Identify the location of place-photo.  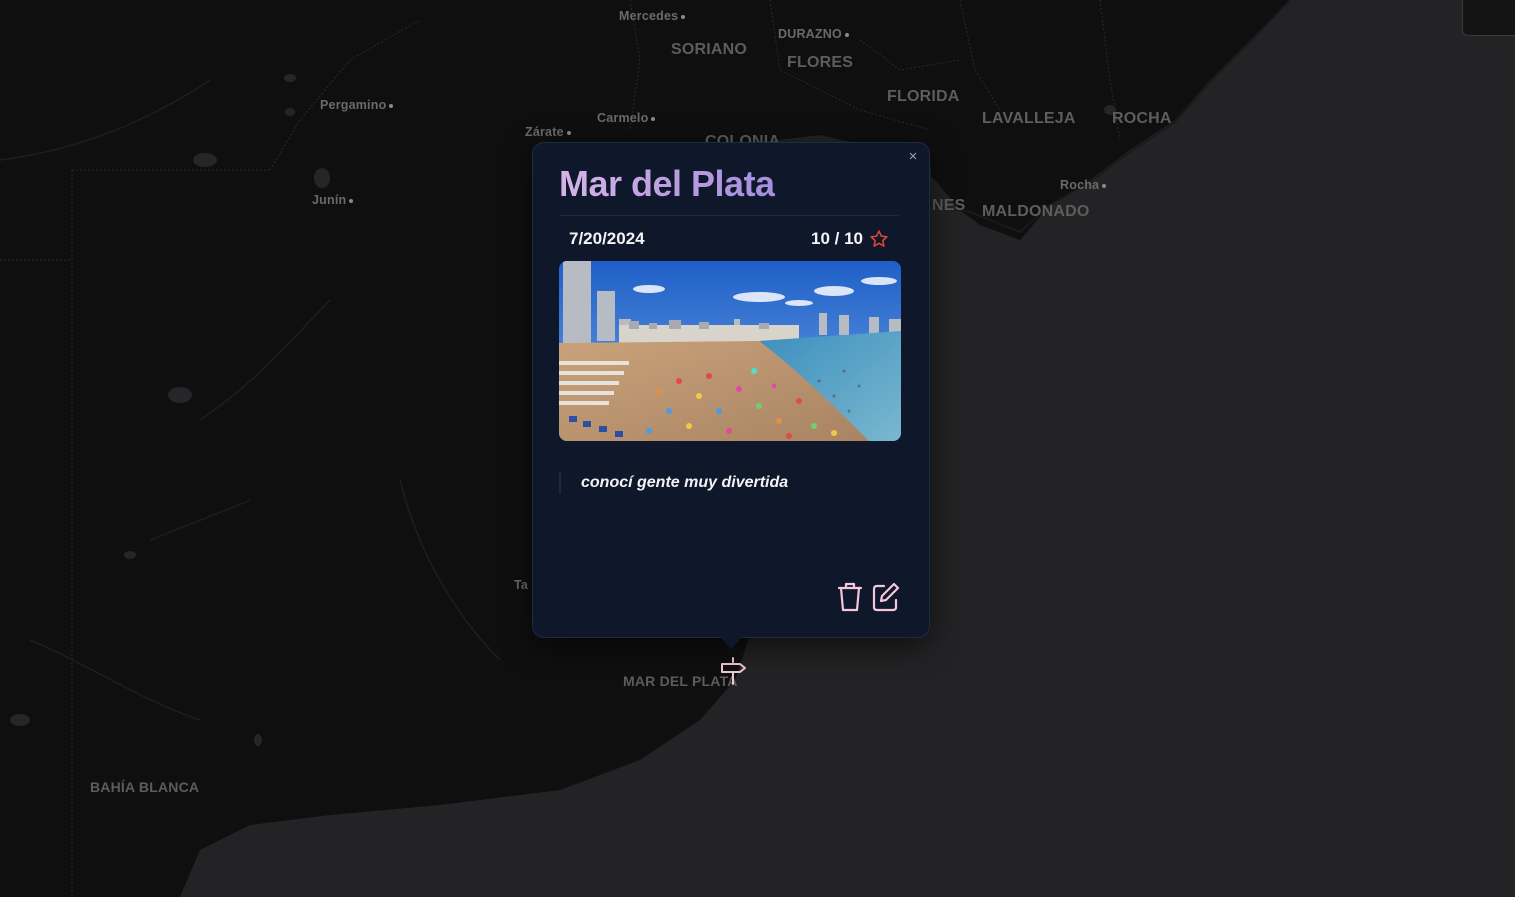
(730, 351).